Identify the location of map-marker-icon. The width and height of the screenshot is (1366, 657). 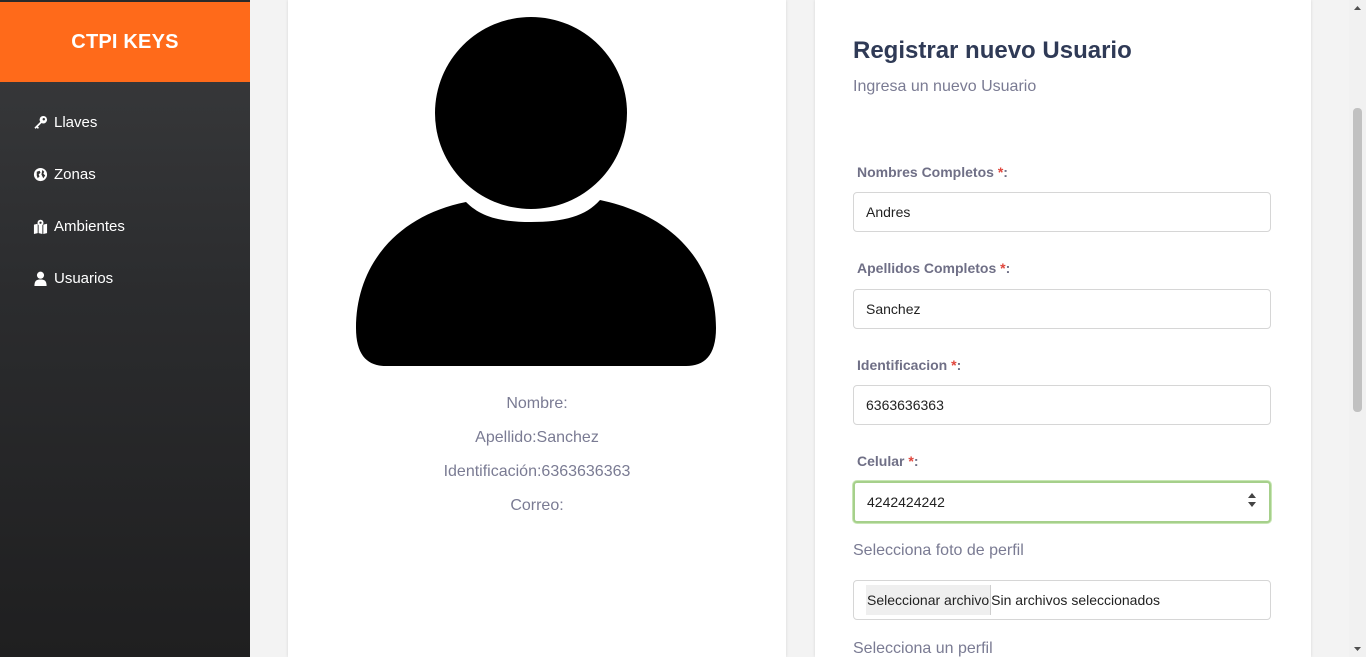
(40, 226).